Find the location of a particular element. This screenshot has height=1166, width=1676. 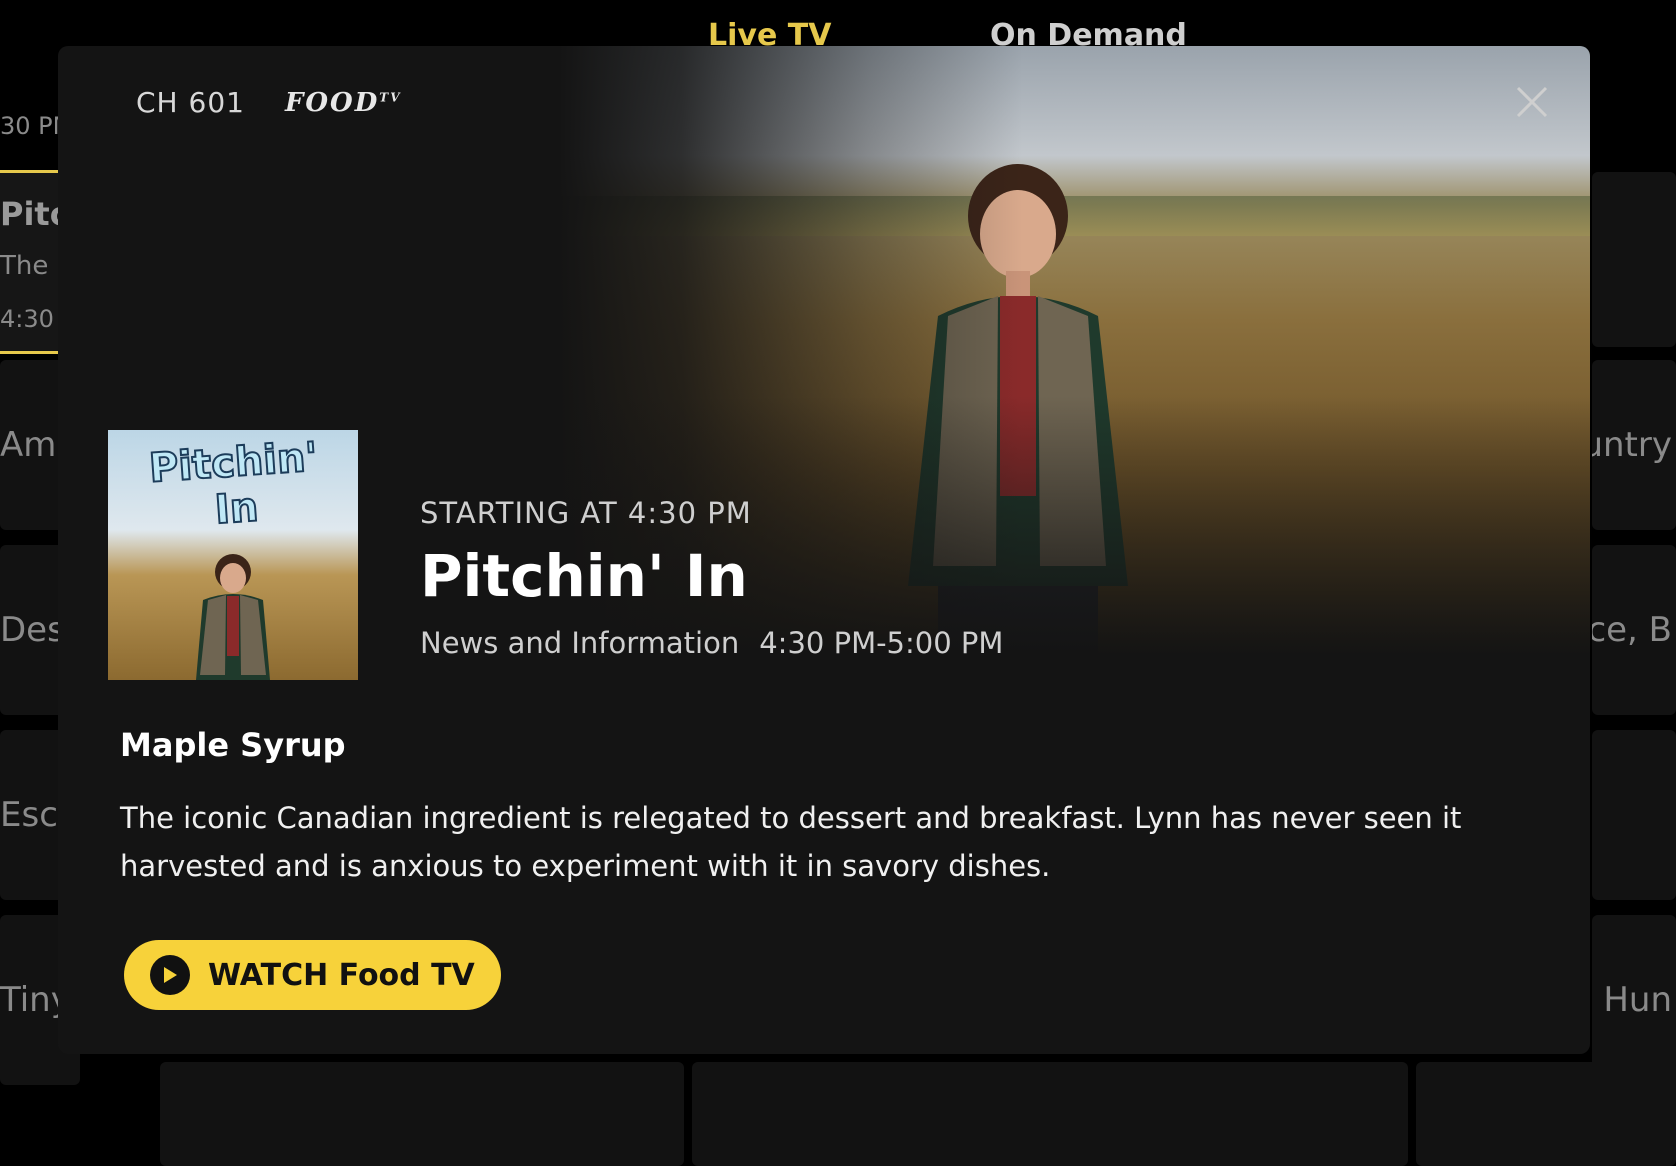

close-icon is located at coordinates (1532, 102).